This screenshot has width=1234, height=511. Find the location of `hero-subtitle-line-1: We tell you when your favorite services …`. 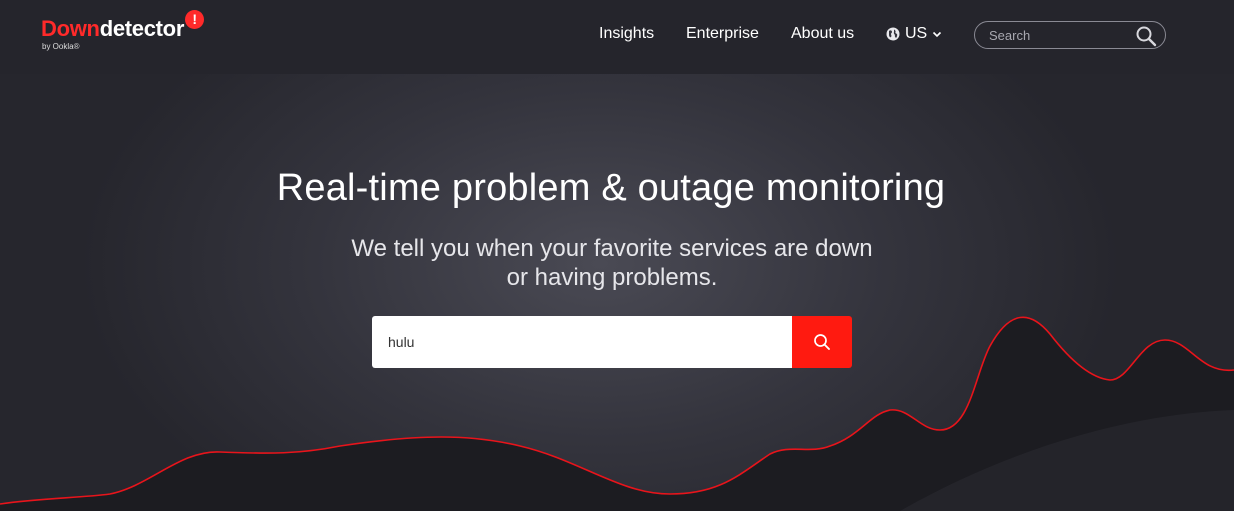

hero-subtitle-line-1: We tell you when your favorite services … is located at coordinates (612, 248).